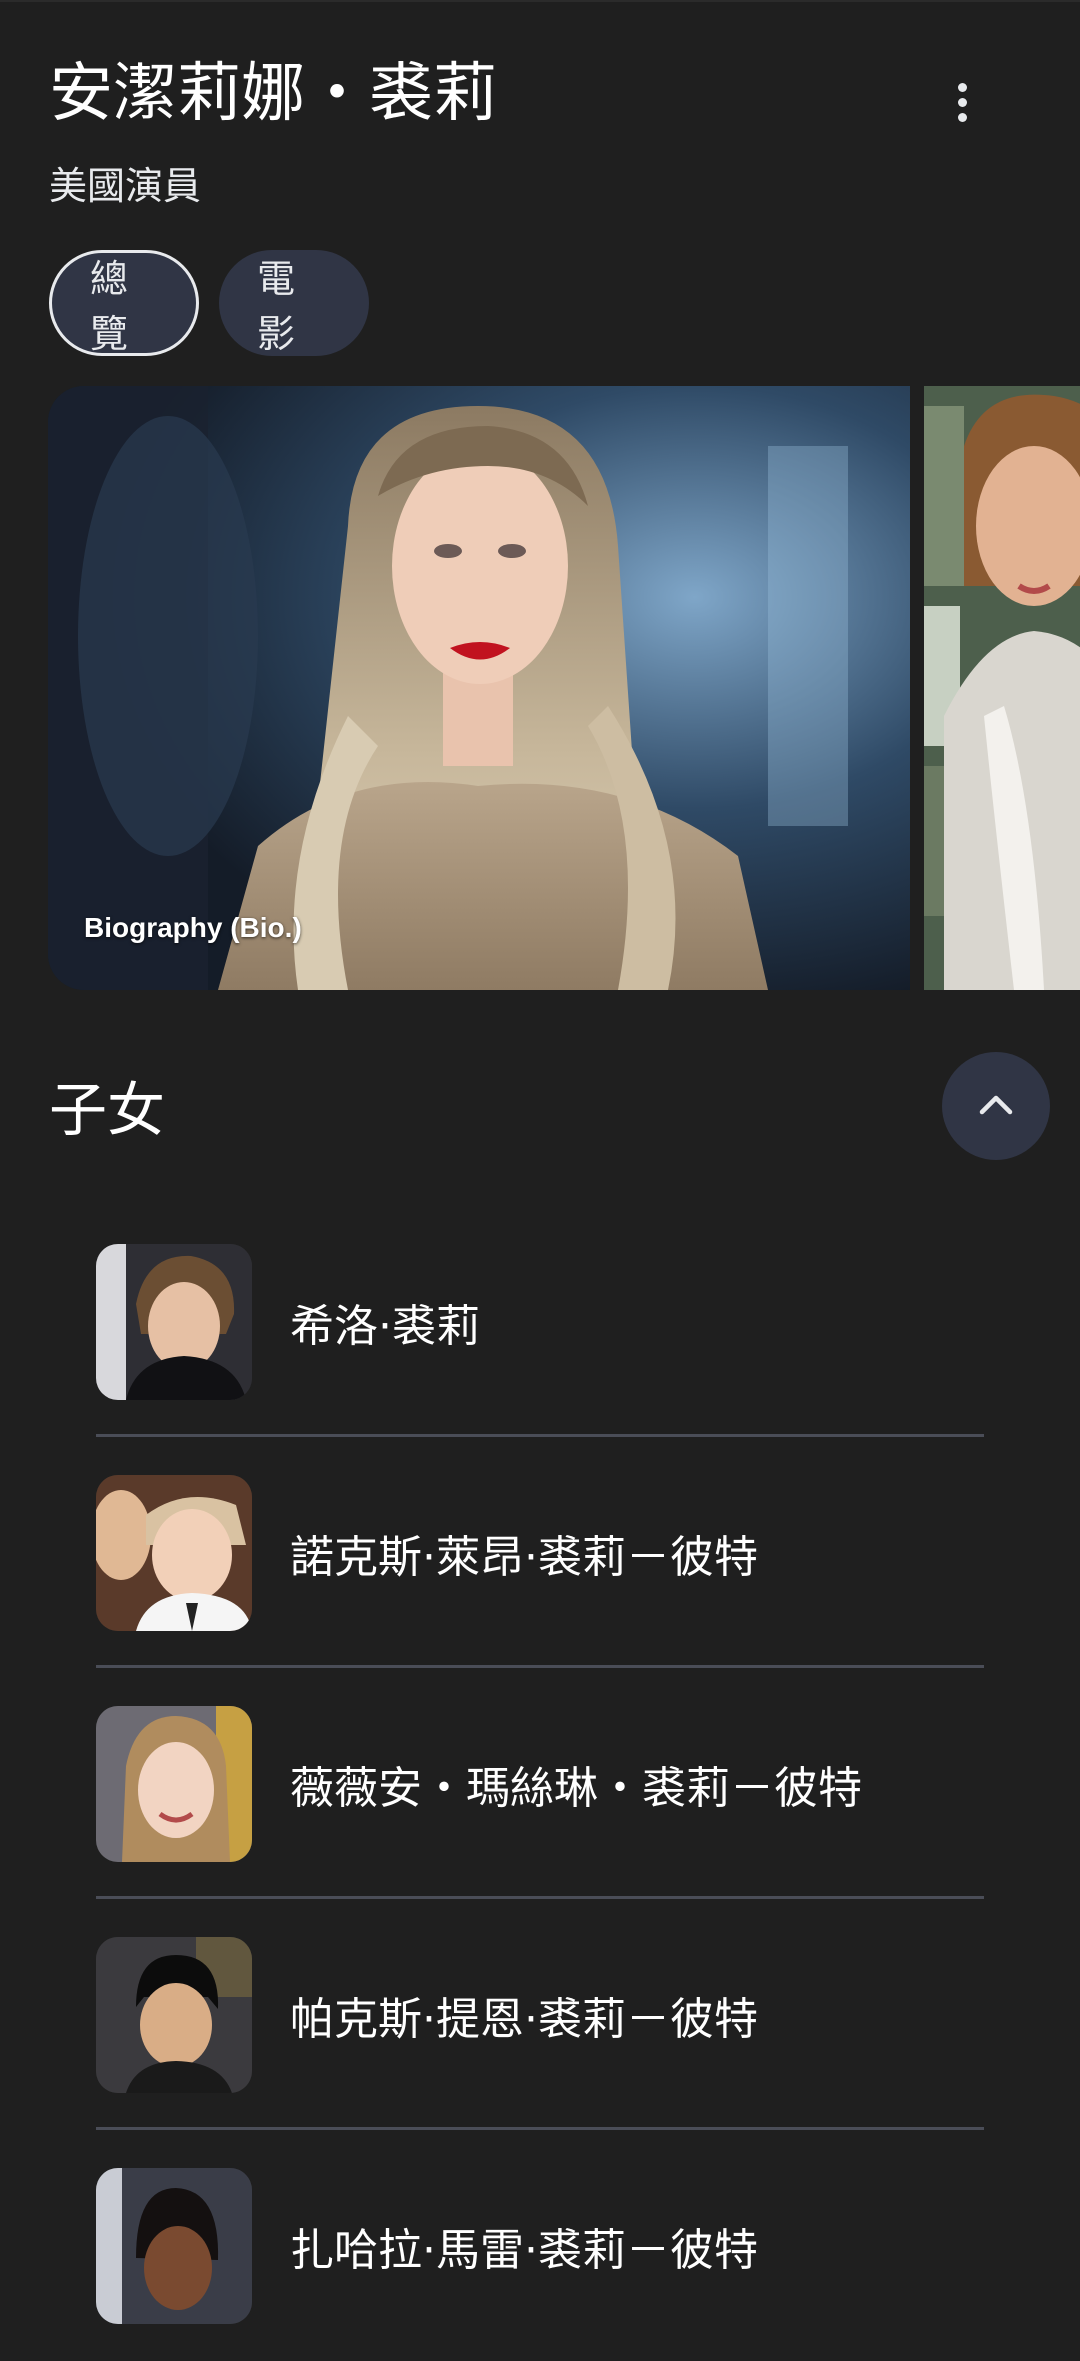 This screenshot has width=1080, height=2361. Describe the element at coordinates (273, 94) in the screenshot. I see `page-title: 安潔莉娜・裘莉` at that location.